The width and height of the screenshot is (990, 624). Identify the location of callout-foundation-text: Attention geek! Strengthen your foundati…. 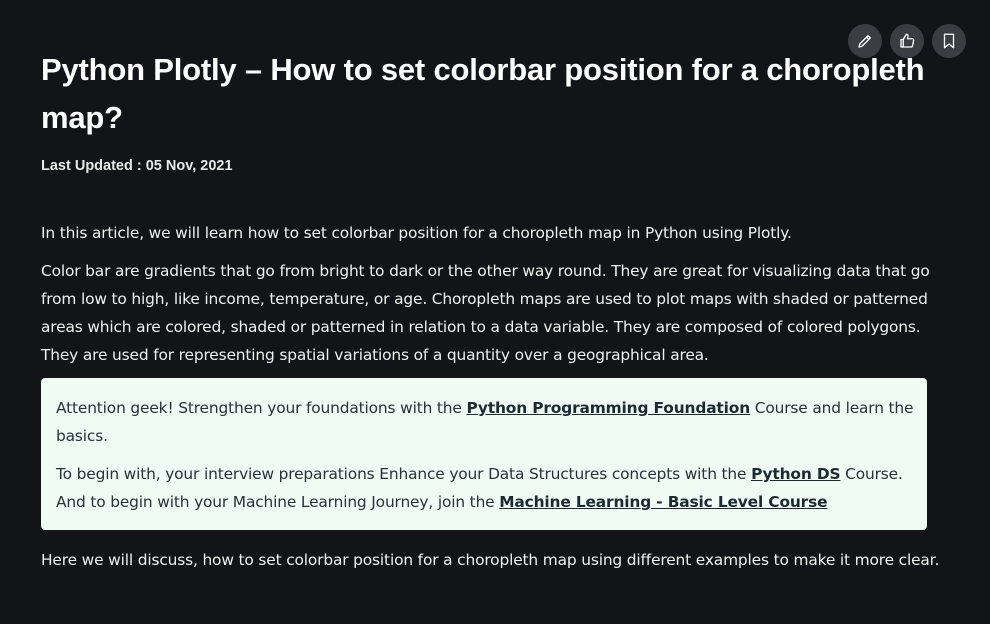
(486, 422).